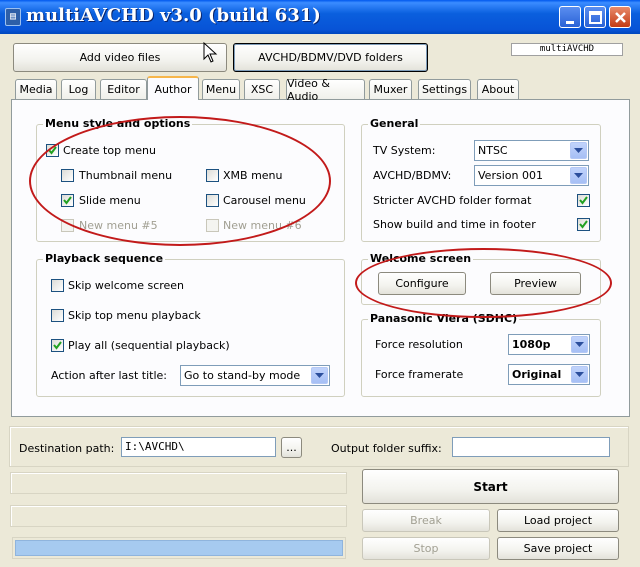 The image size is (640, 567). What do you see at coordinates (490, 486) in the screenshot?
I see `start-button: Start` at bounding box center [490, 486].